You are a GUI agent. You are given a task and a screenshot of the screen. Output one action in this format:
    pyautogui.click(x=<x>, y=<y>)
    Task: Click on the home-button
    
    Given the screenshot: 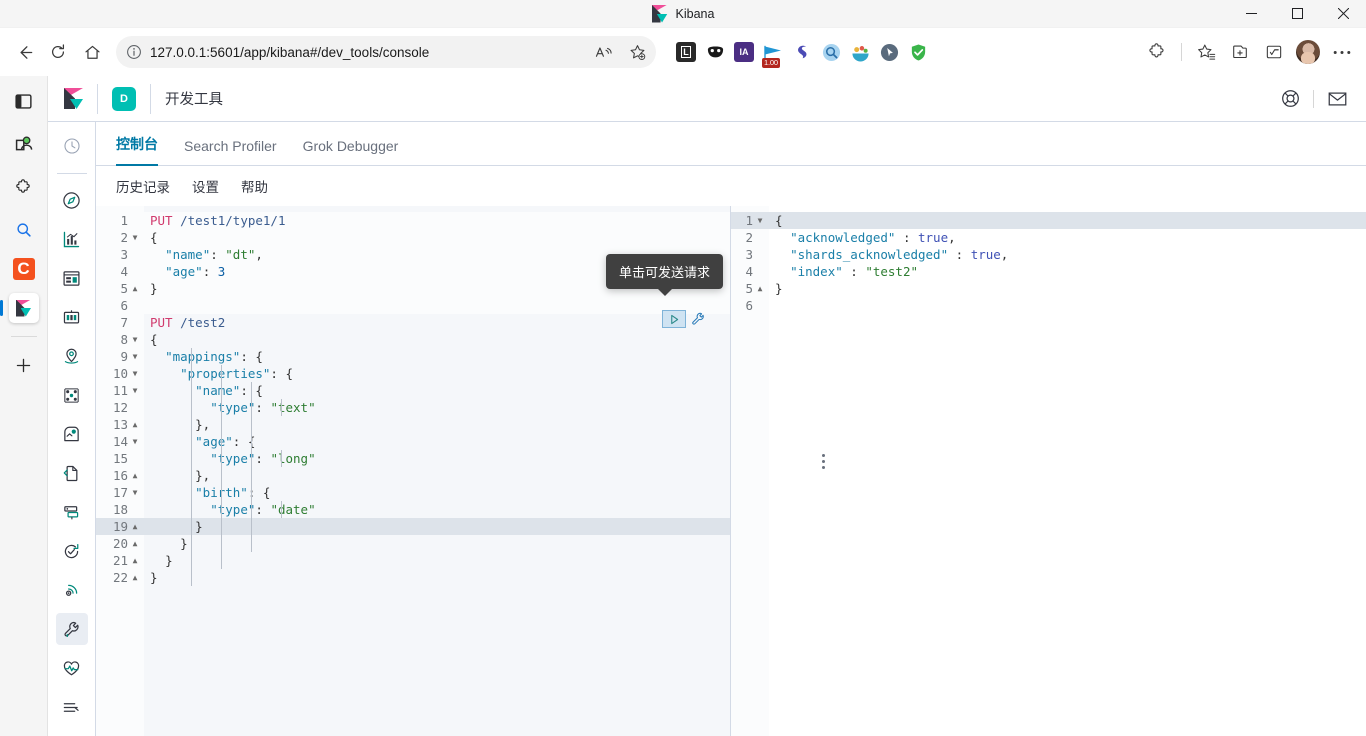 What is the action you would take?
    pyautogui.click(x=92, y=52)
    